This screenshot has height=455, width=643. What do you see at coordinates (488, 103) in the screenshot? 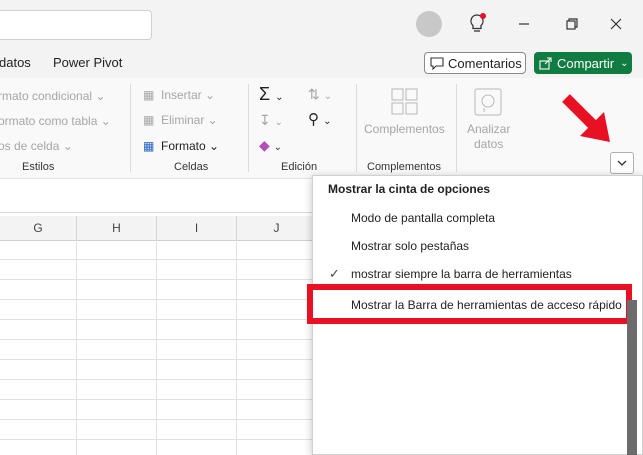
I see `analyze-data-icon` at bounding box center [488, 103].